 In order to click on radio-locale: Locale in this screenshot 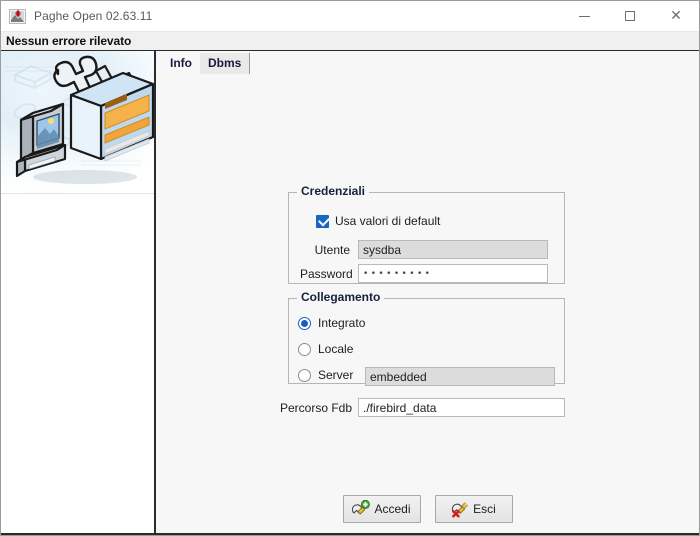, I will do `click(325, 349)`.